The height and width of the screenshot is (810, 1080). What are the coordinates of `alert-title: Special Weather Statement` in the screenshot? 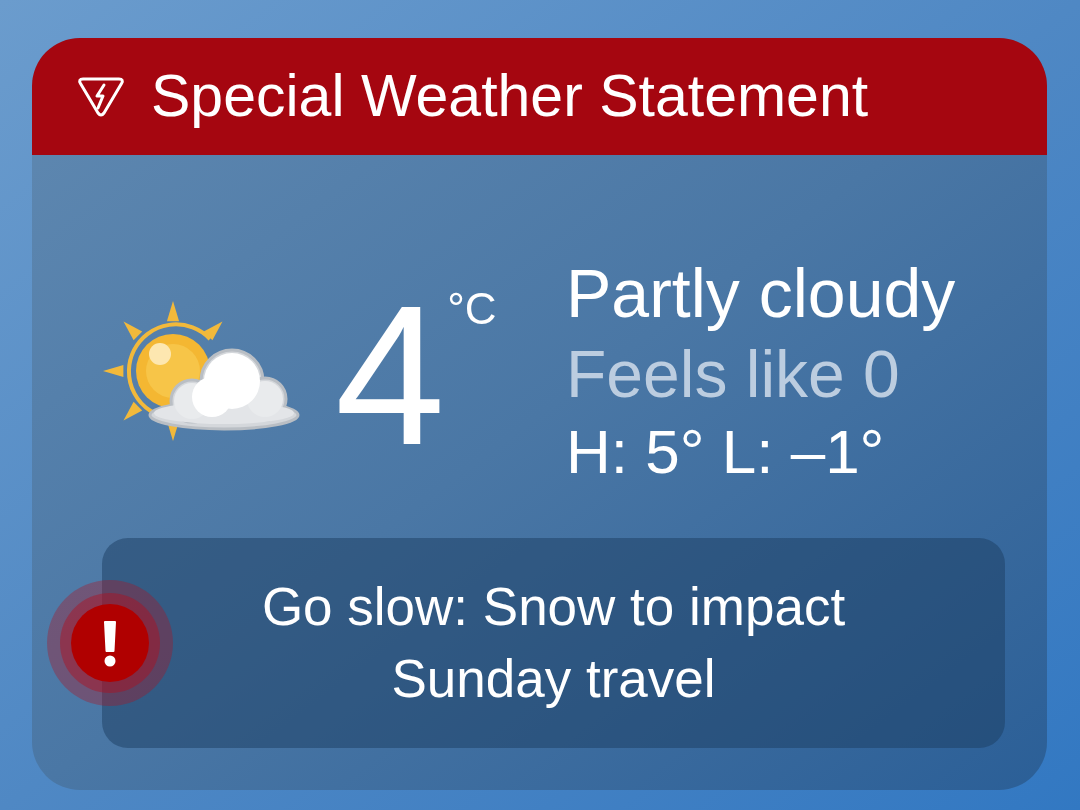 It's located at (510, 96).